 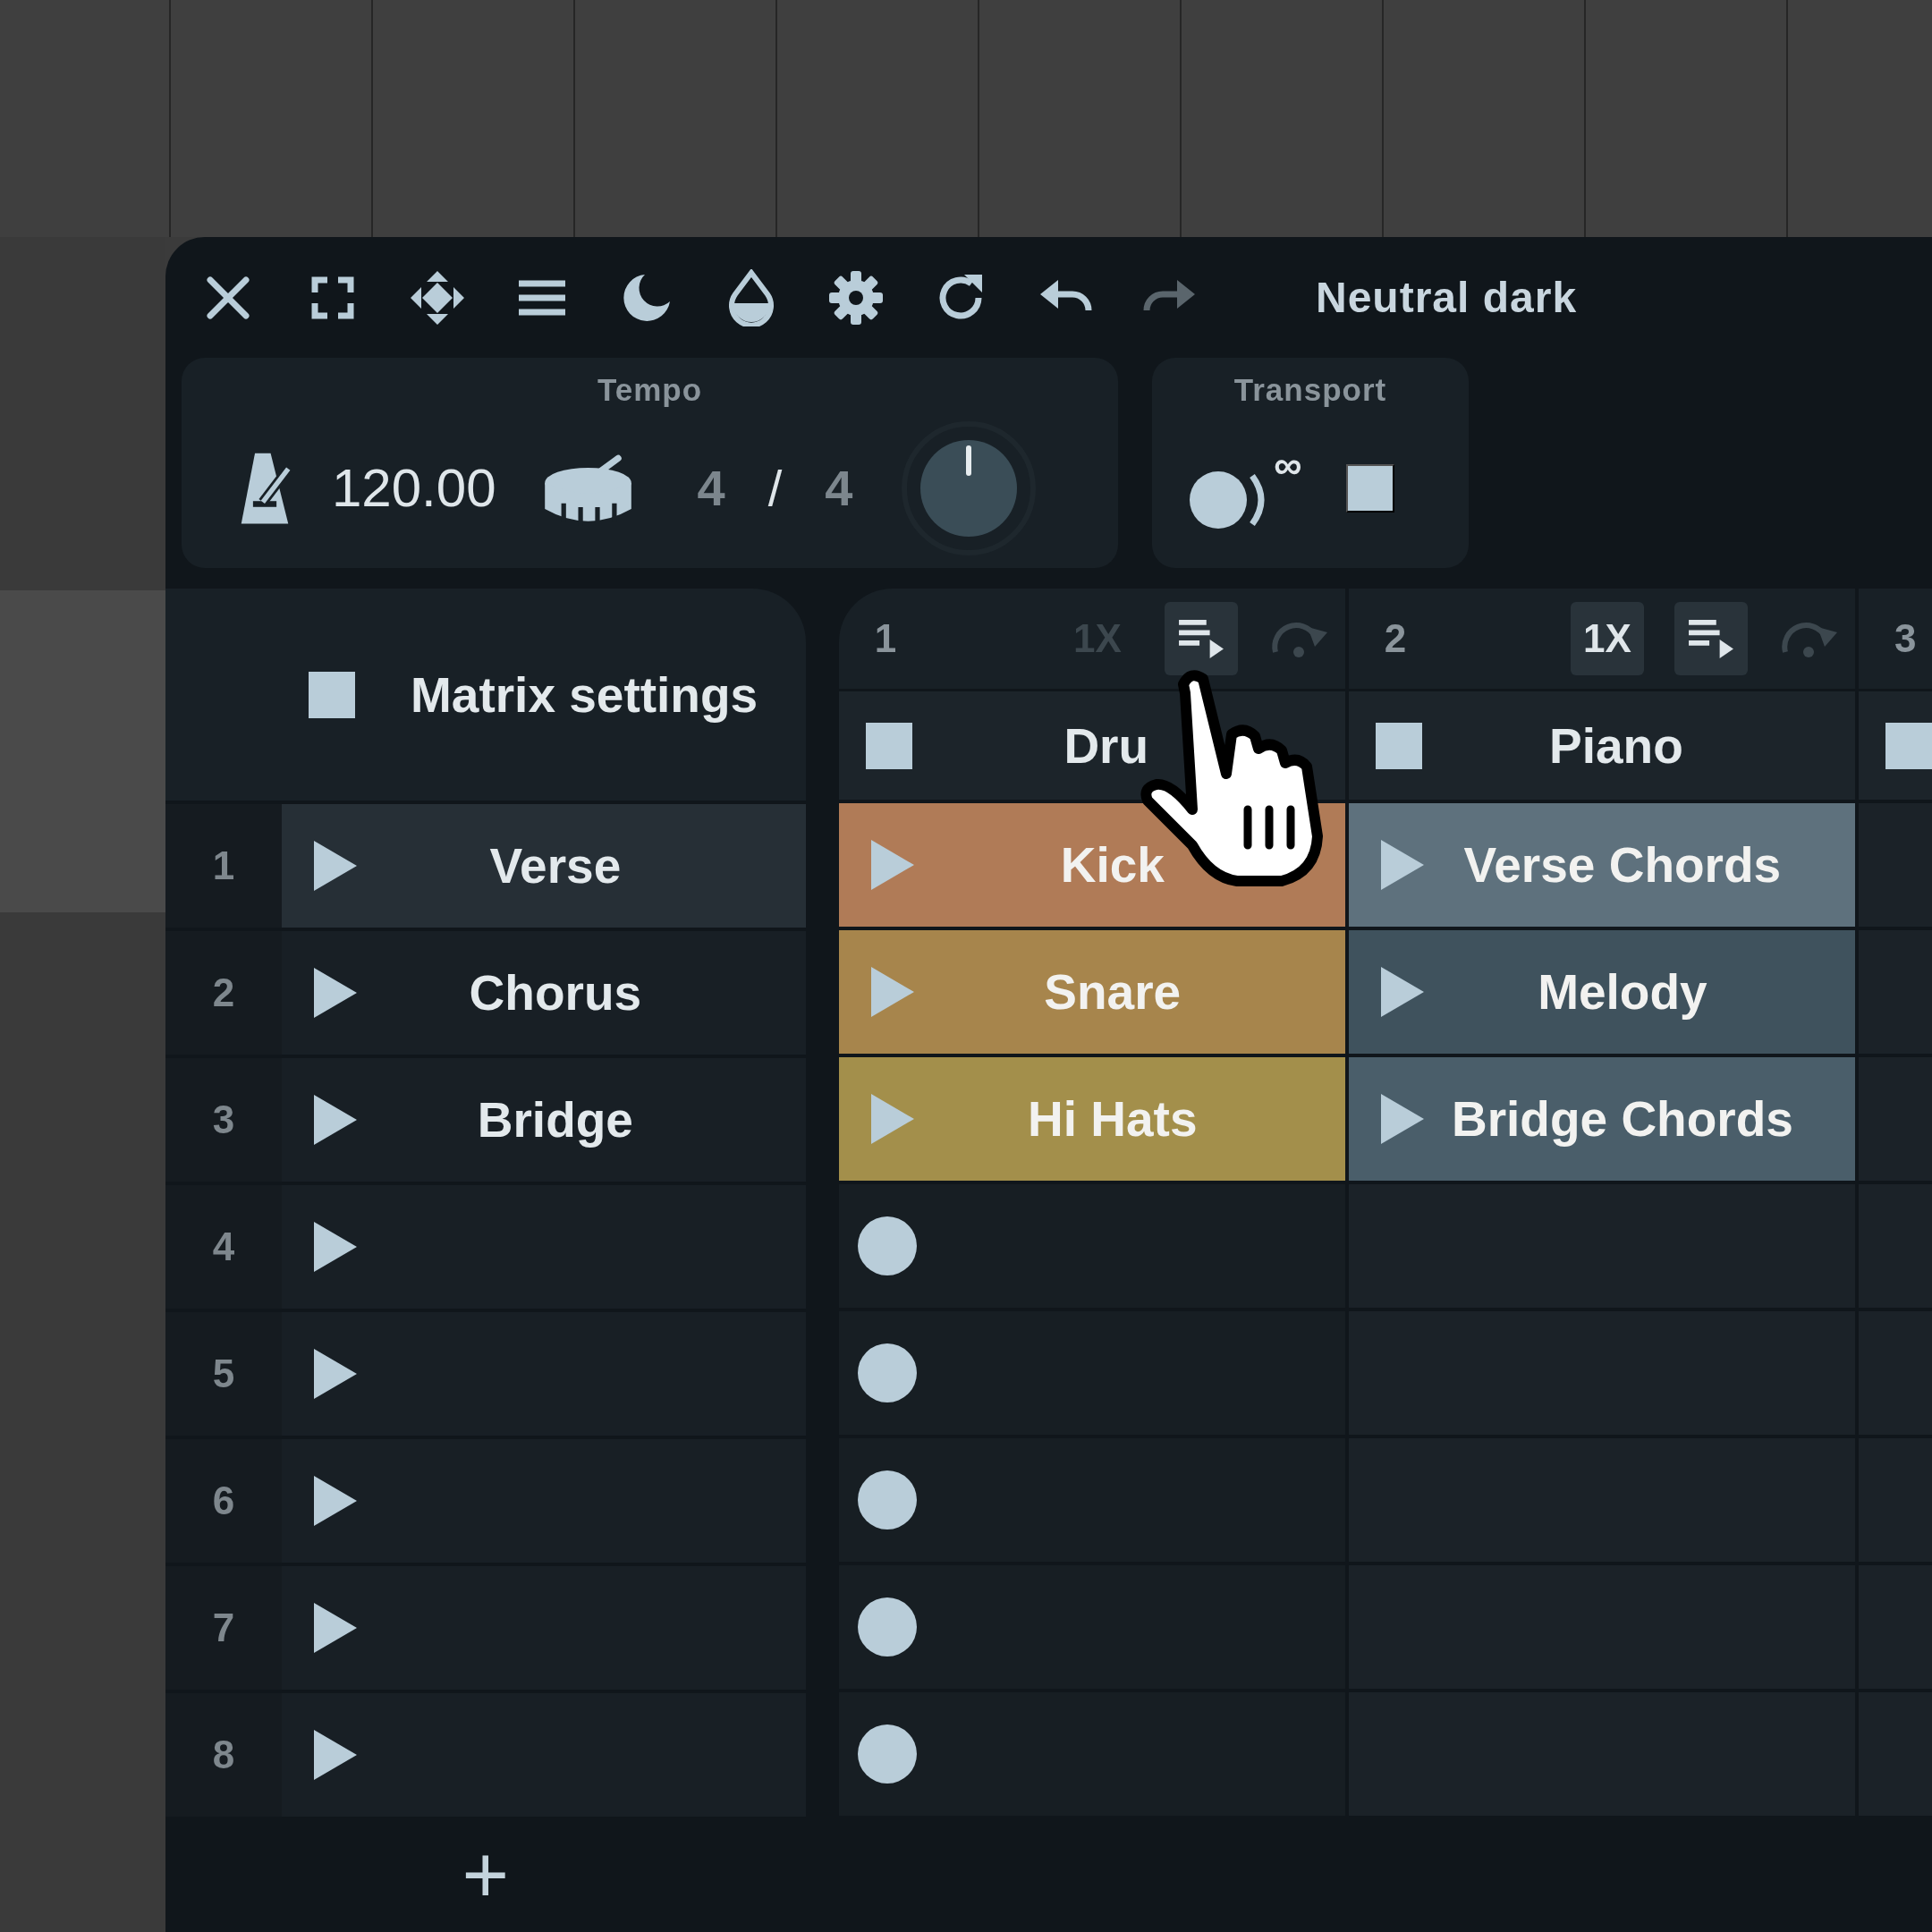 What do you see at coordinates (839, 488) in the screenshot?
I see `time-signature-denominator: 4` at bounding box center [839, 488].